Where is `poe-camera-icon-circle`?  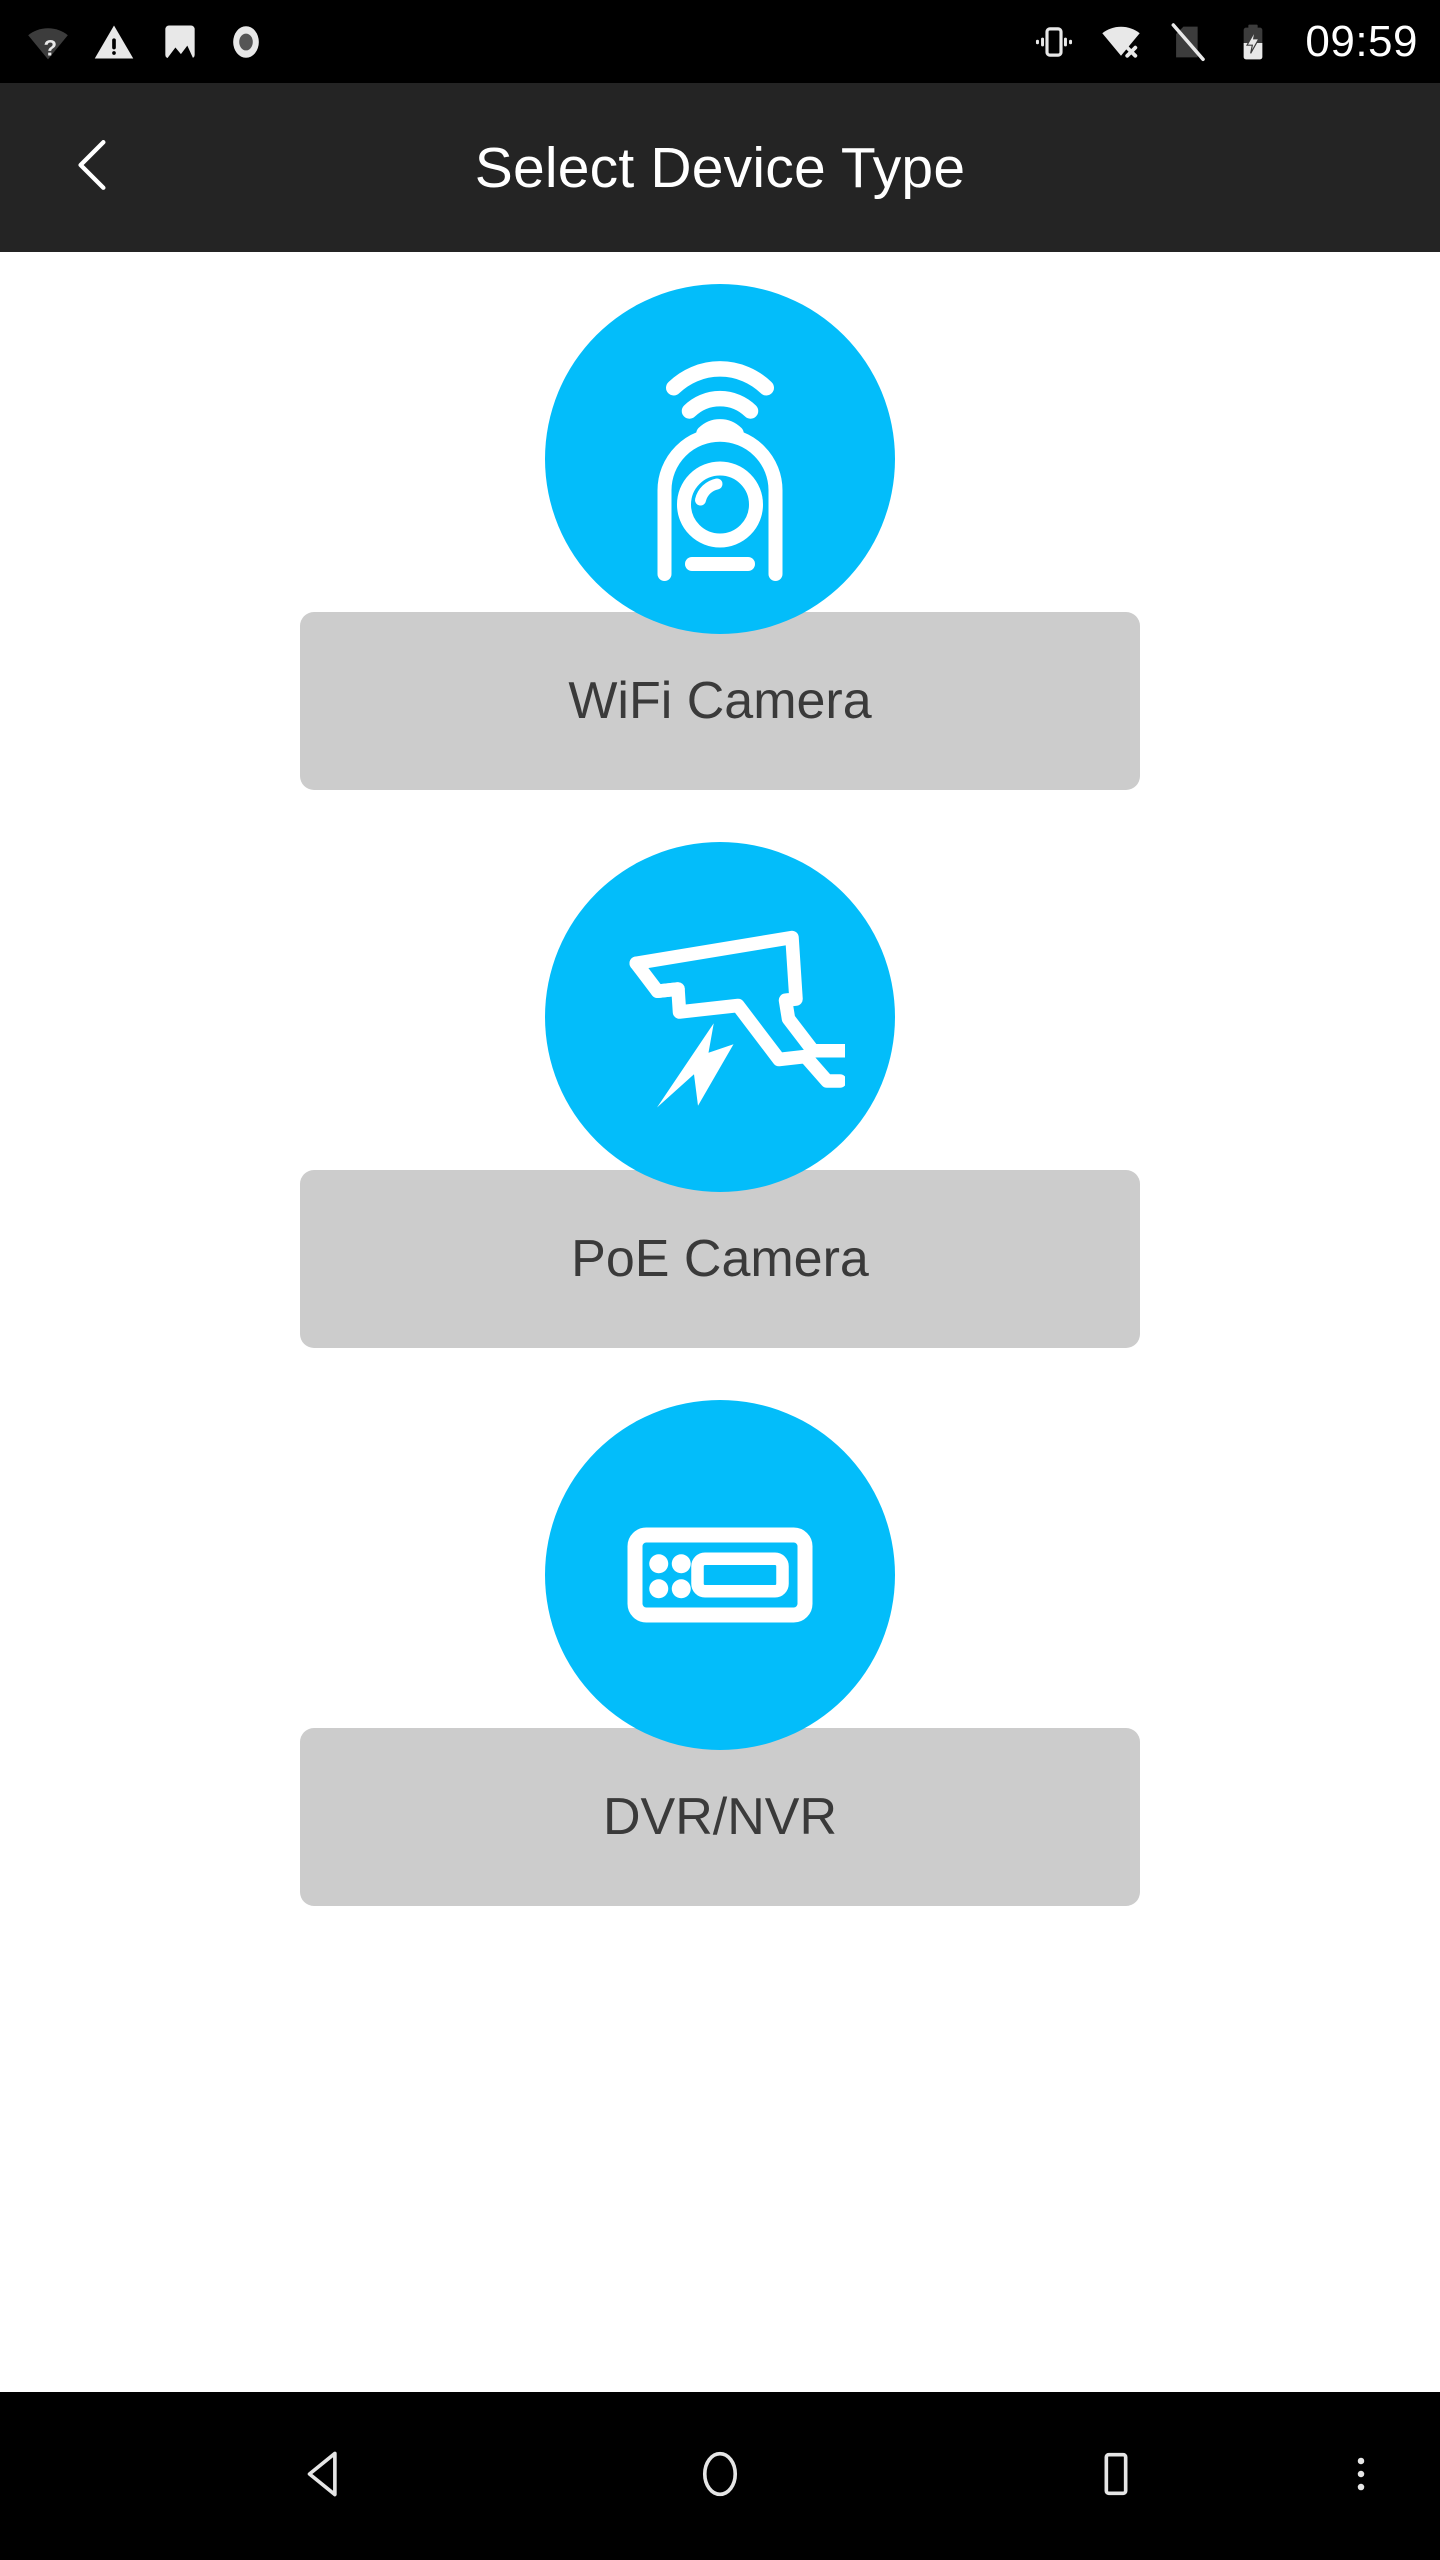
poe-camera-icon-circle is located at coordinates (720, 1017).